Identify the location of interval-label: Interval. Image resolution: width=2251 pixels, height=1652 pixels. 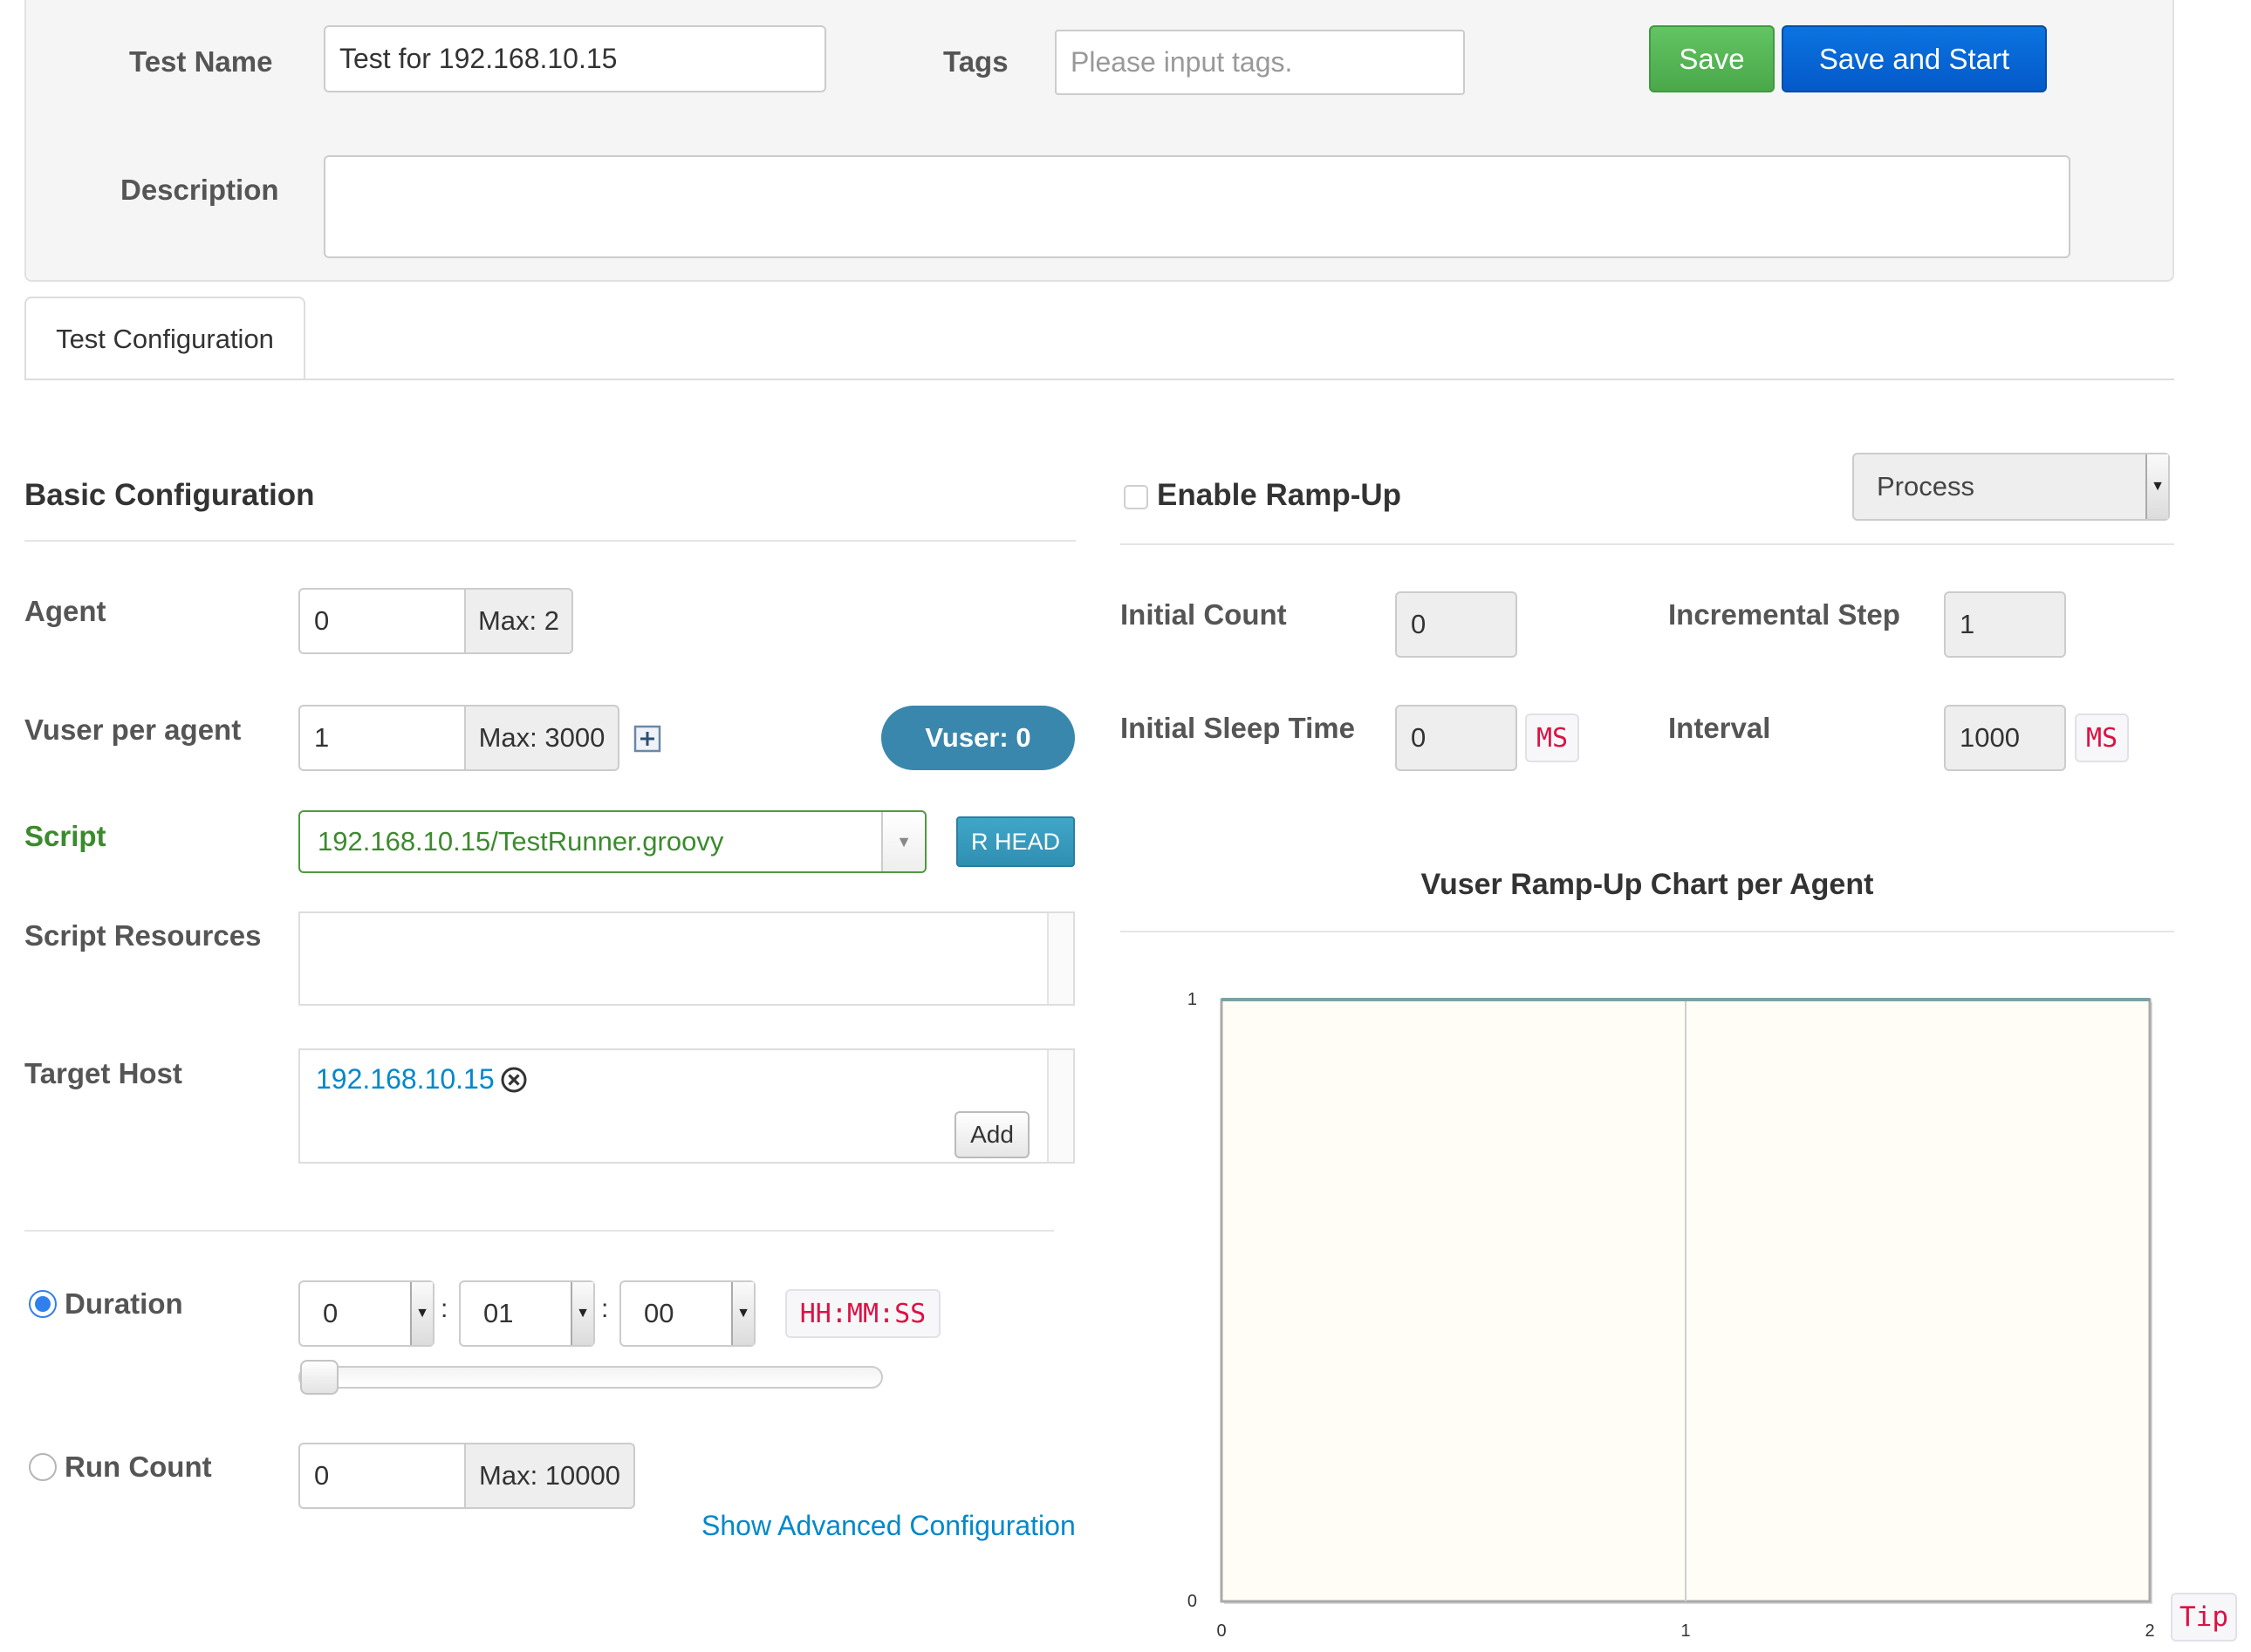
(1719, 728).